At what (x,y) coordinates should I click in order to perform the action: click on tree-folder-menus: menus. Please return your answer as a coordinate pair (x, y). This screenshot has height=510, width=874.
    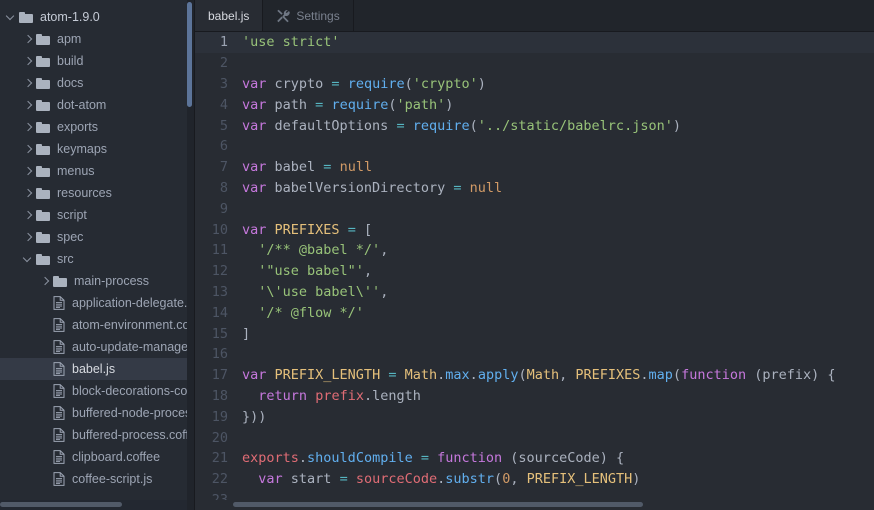
    Looking at the image, I should click on (97, 171).